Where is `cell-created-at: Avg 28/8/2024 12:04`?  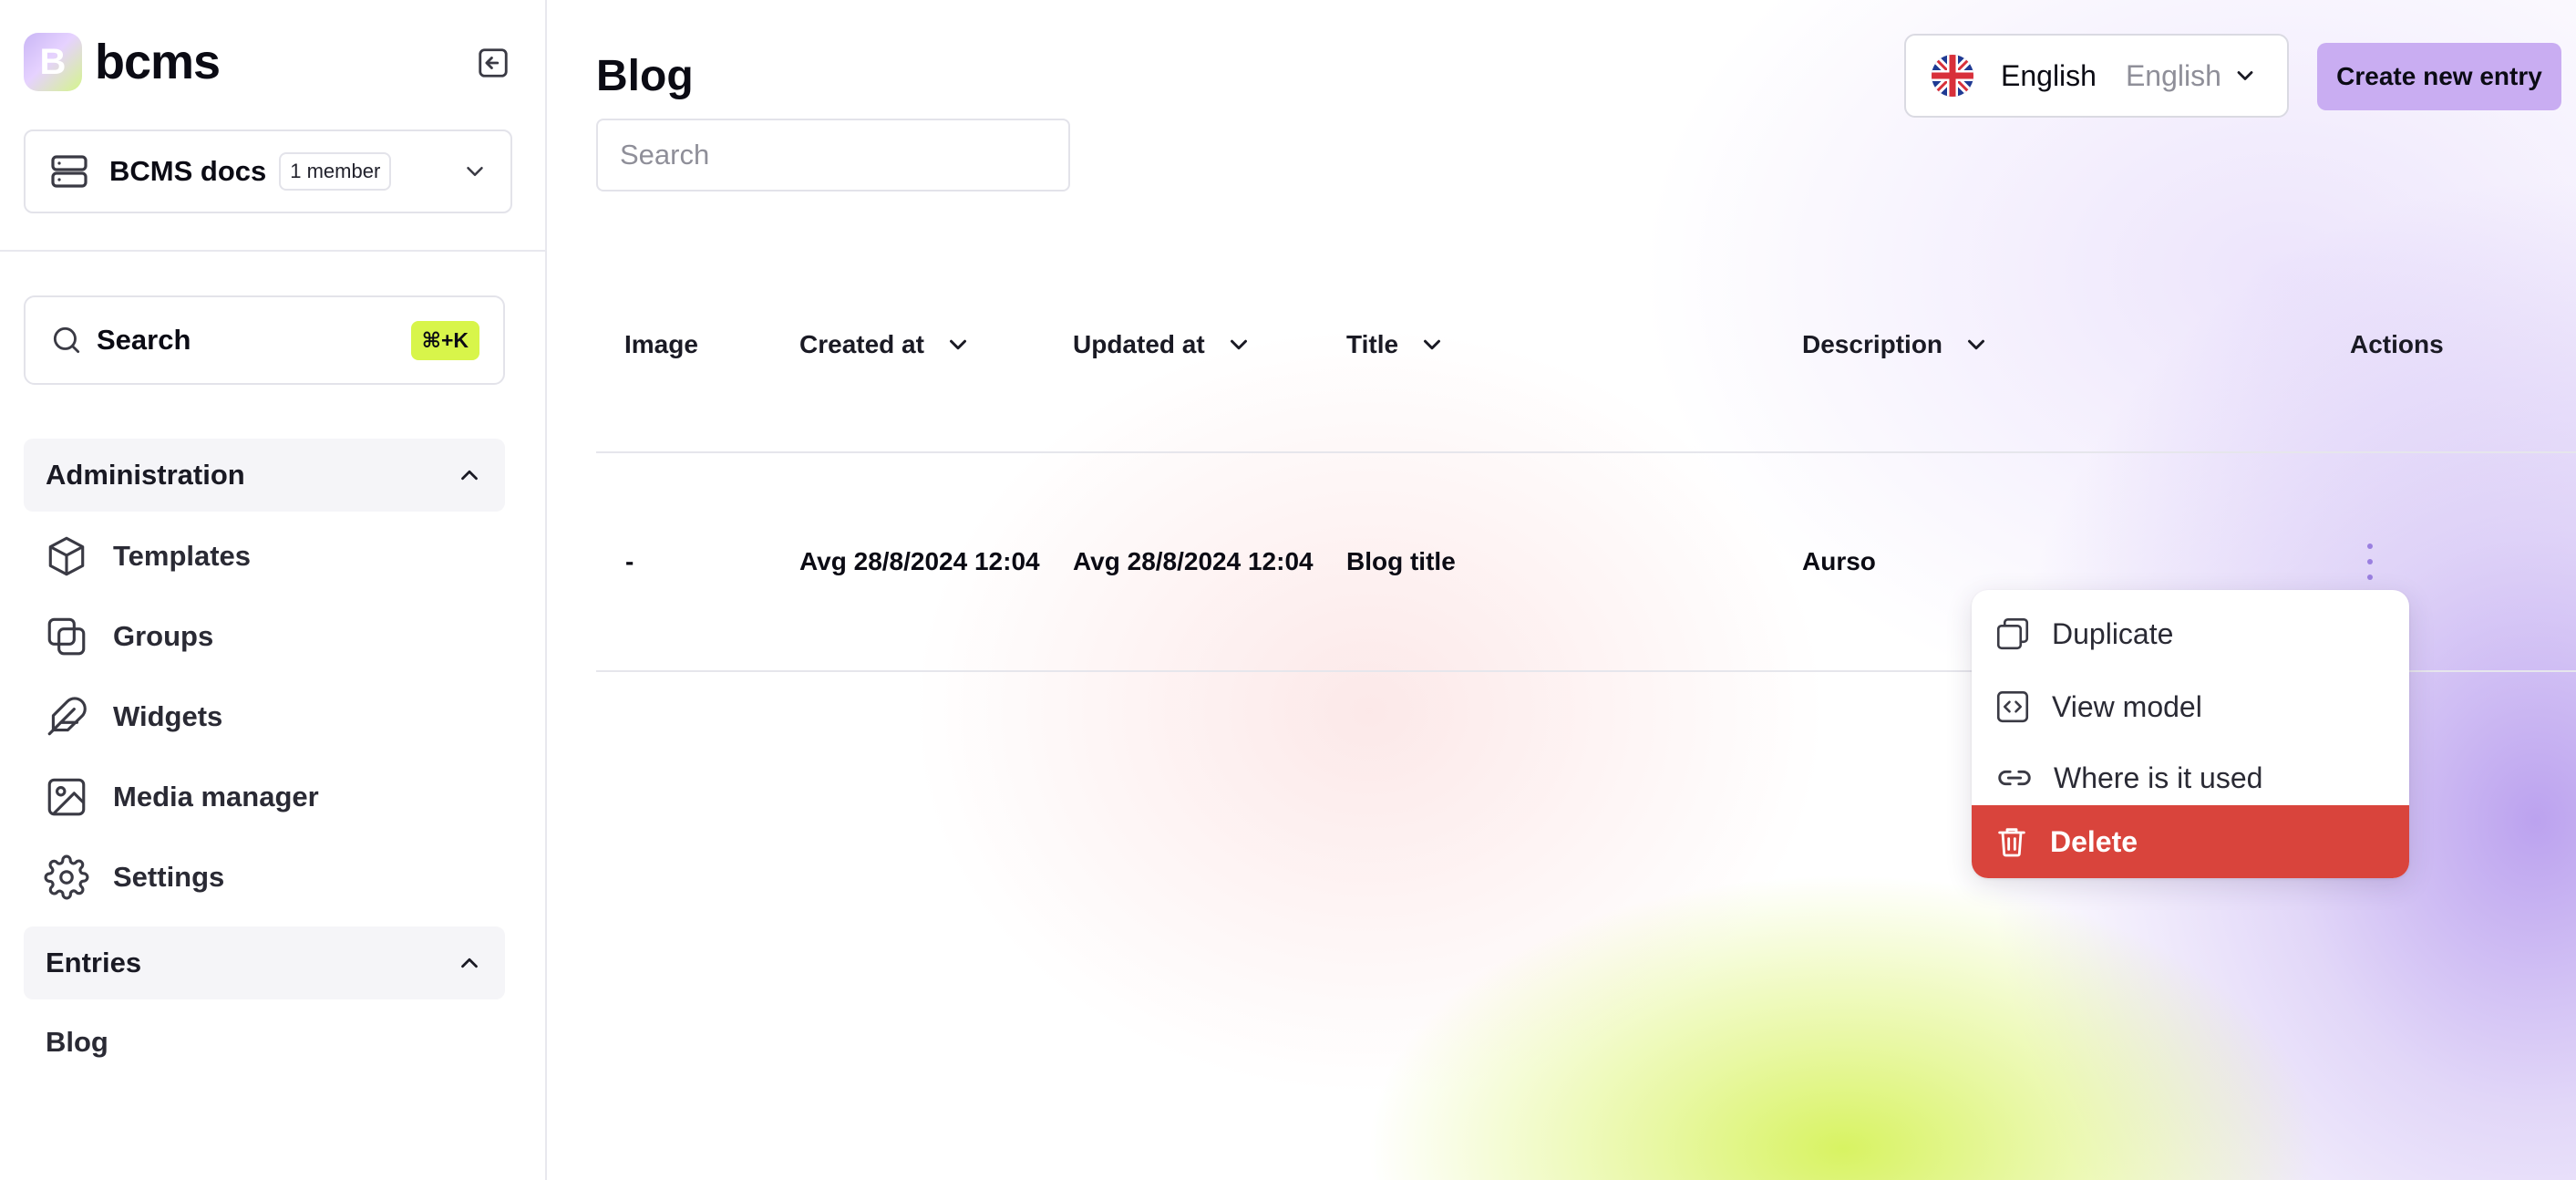
cell-created-at: Avg 28/8/2024 12:04 is located at coordinates (919, 561).